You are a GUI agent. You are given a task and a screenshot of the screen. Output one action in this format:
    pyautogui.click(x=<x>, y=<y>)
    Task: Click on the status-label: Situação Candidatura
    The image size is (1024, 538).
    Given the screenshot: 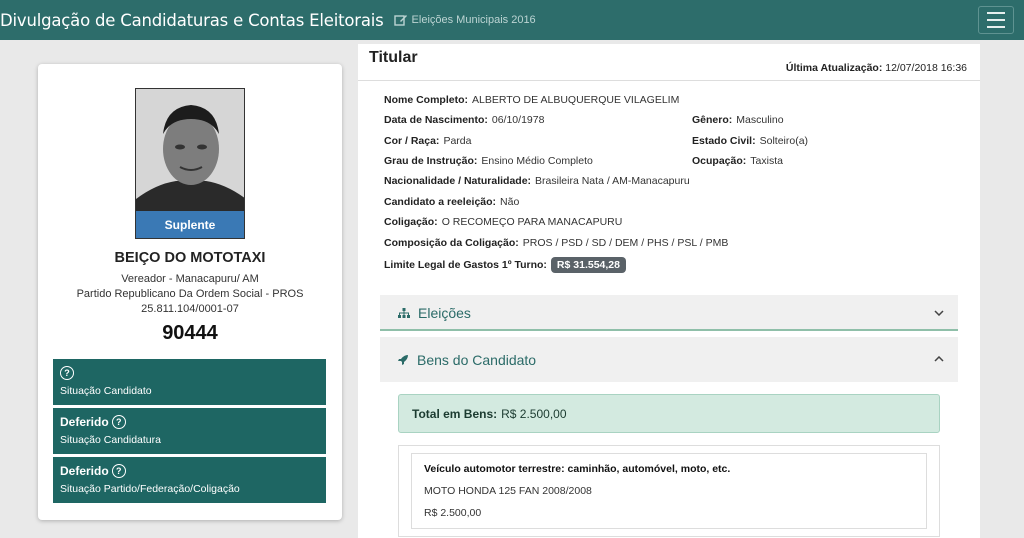 What is the action you would take?
    pyautogui.click(x=110, y=440)
    